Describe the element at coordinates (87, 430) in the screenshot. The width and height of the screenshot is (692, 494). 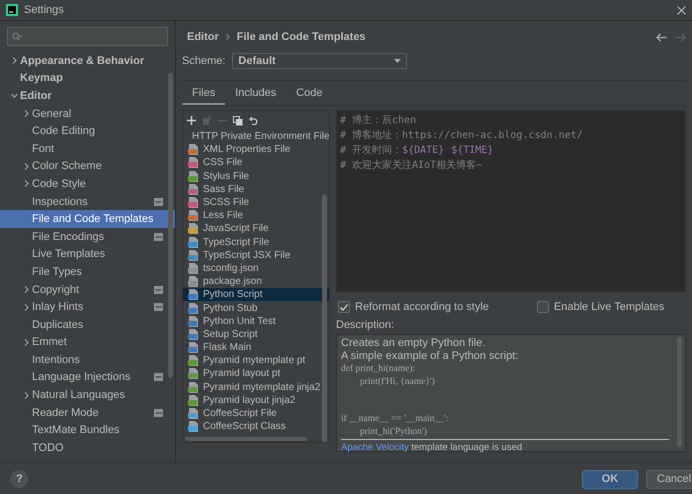
I see `sidebar-item: TextMate Bundles` at that location.